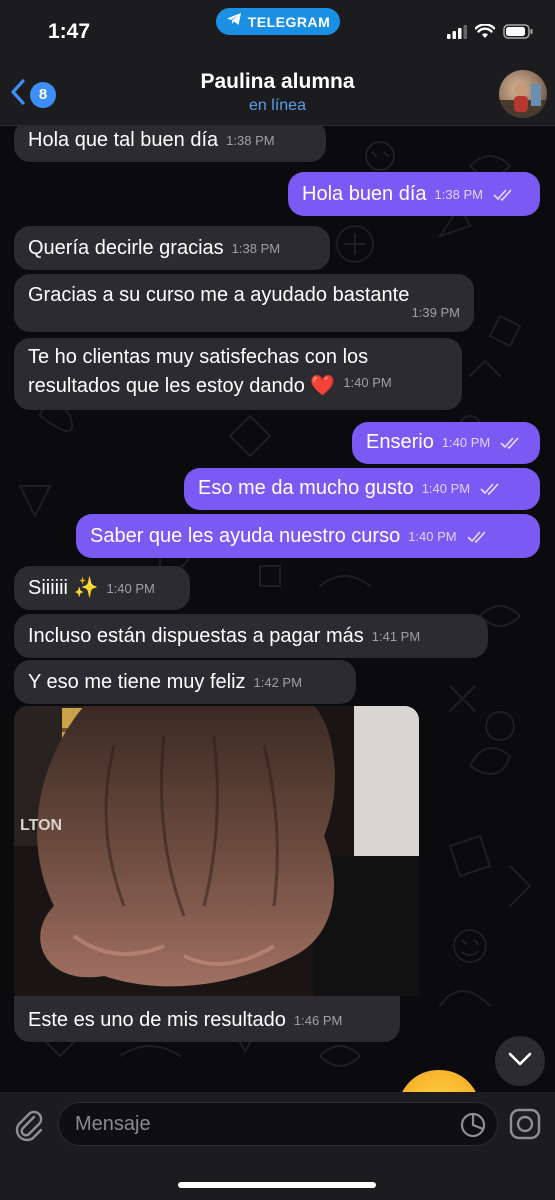 Image resolution: width=555 pixels, height=1200 pixels. Describe the element at coordinates (518, 34) in the screenshot. I see `battery-icon` at that location.